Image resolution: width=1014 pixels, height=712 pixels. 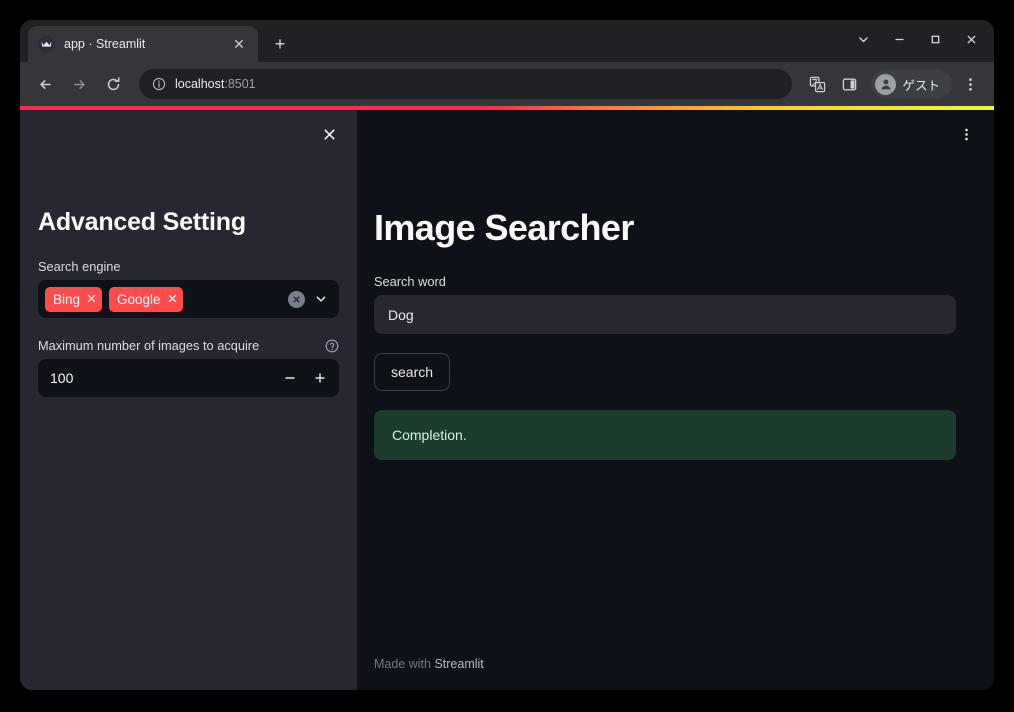 What do you see at coordinates (156, 378) in the screenshot?
I see `max-images-value: 100` at bounding box center [156, 378].